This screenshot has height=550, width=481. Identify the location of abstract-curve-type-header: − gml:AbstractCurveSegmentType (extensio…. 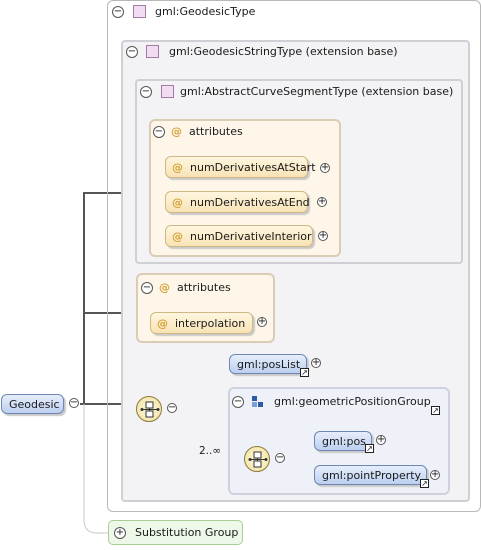
(296, 91).